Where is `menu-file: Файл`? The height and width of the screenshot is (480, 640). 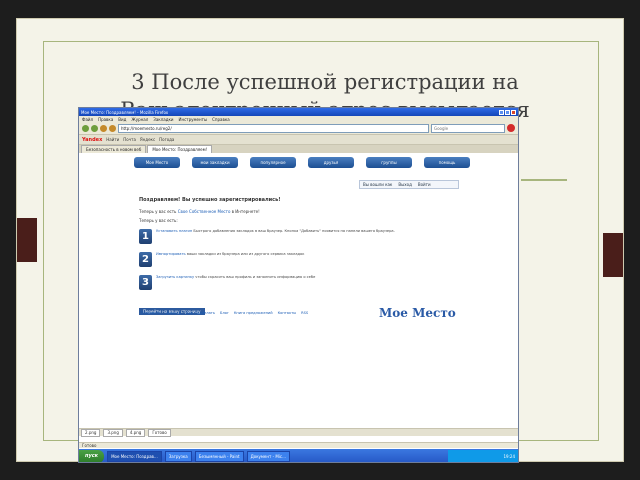
menu-file: Файл is located at coordinates (87, 119).